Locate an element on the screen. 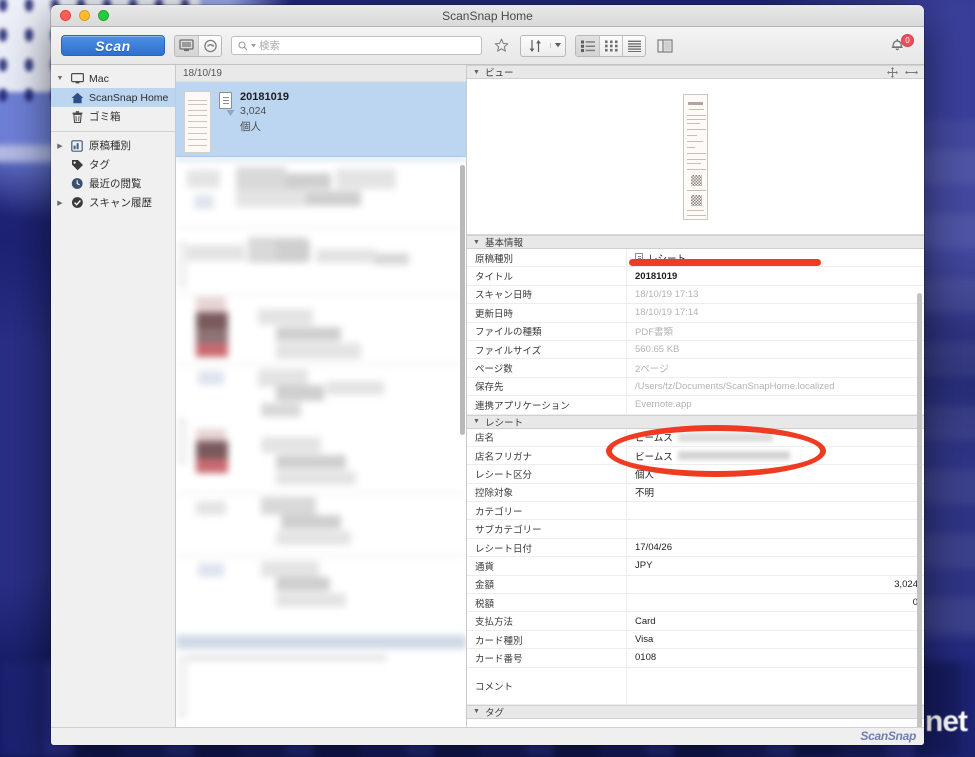  basic-info-section-header: ▼ 基本情報 is located at coordinates (695, 242).